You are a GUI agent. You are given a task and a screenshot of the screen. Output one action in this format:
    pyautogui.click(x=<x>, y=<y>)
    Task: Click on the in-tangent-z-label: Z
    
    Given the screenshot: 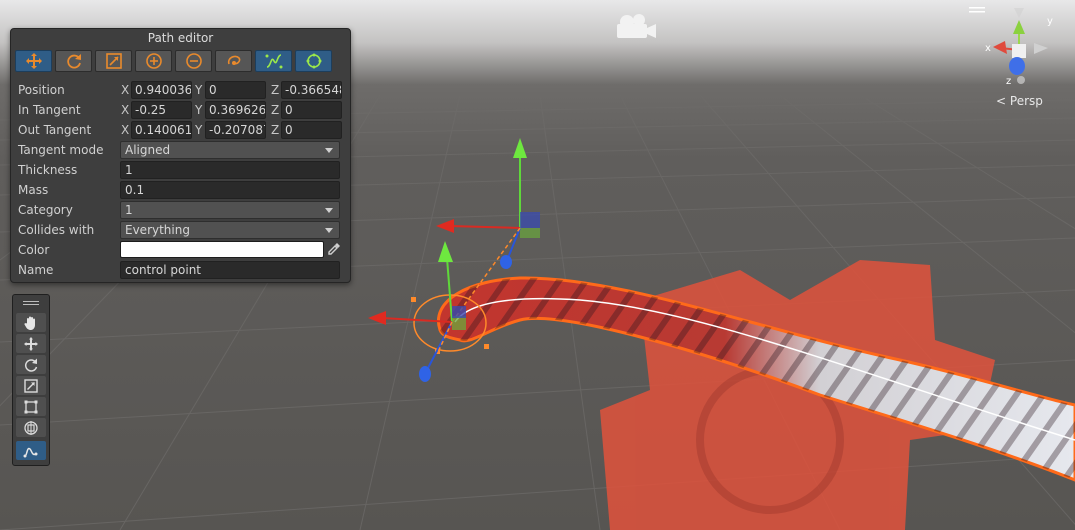 What is the action you would take?
    pyautogui.click(x=275, y=110)
    